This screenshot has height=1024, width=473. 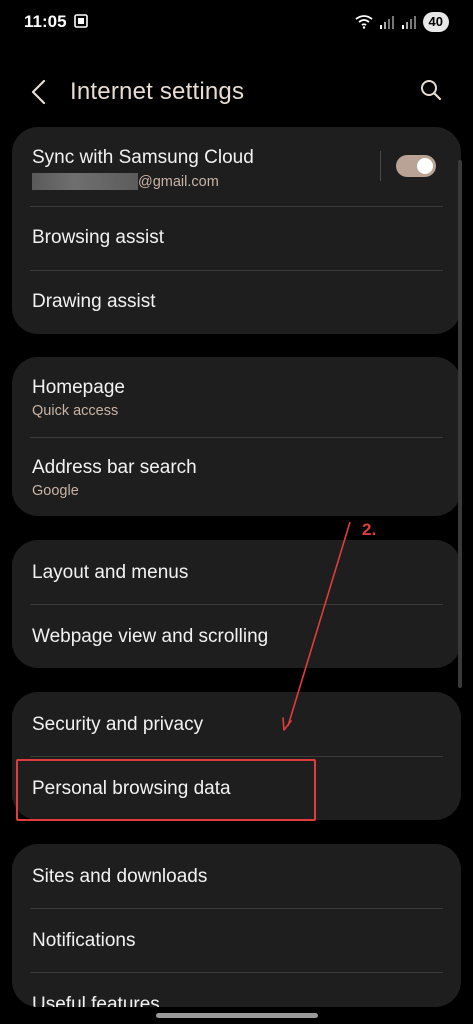 What do you see at coordinates (425, 166) in the screenshot?
I see `toggle-knob` at bounding box center [425, 166].